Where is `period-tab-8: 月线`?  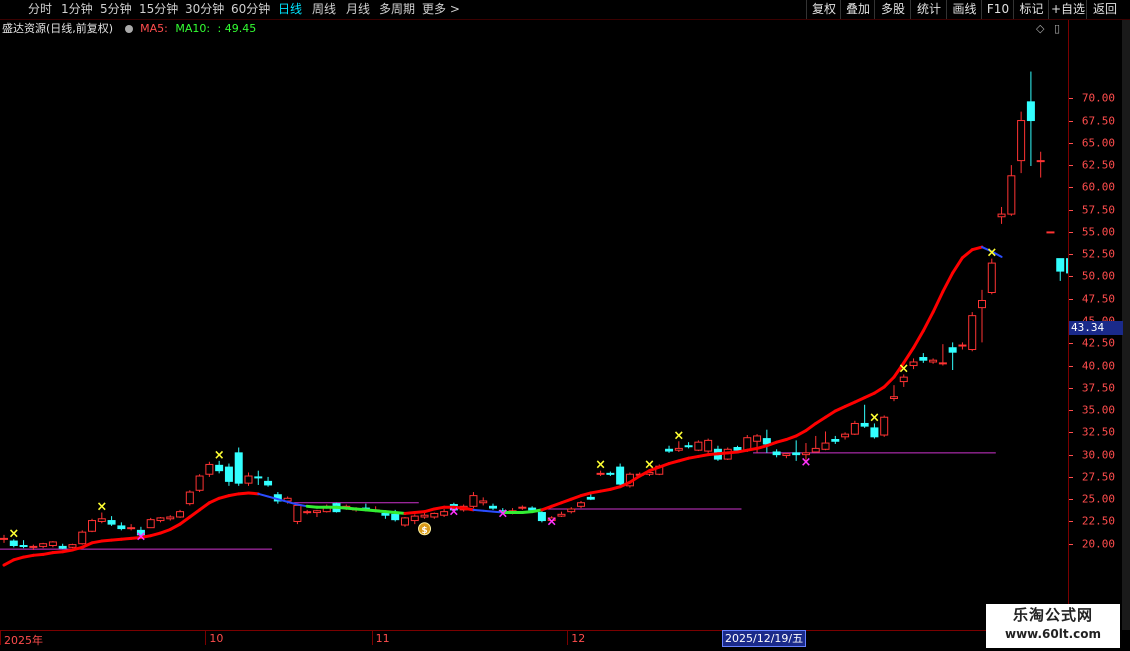 period-tab-8: 月线 is located at coordinates (358, 9).